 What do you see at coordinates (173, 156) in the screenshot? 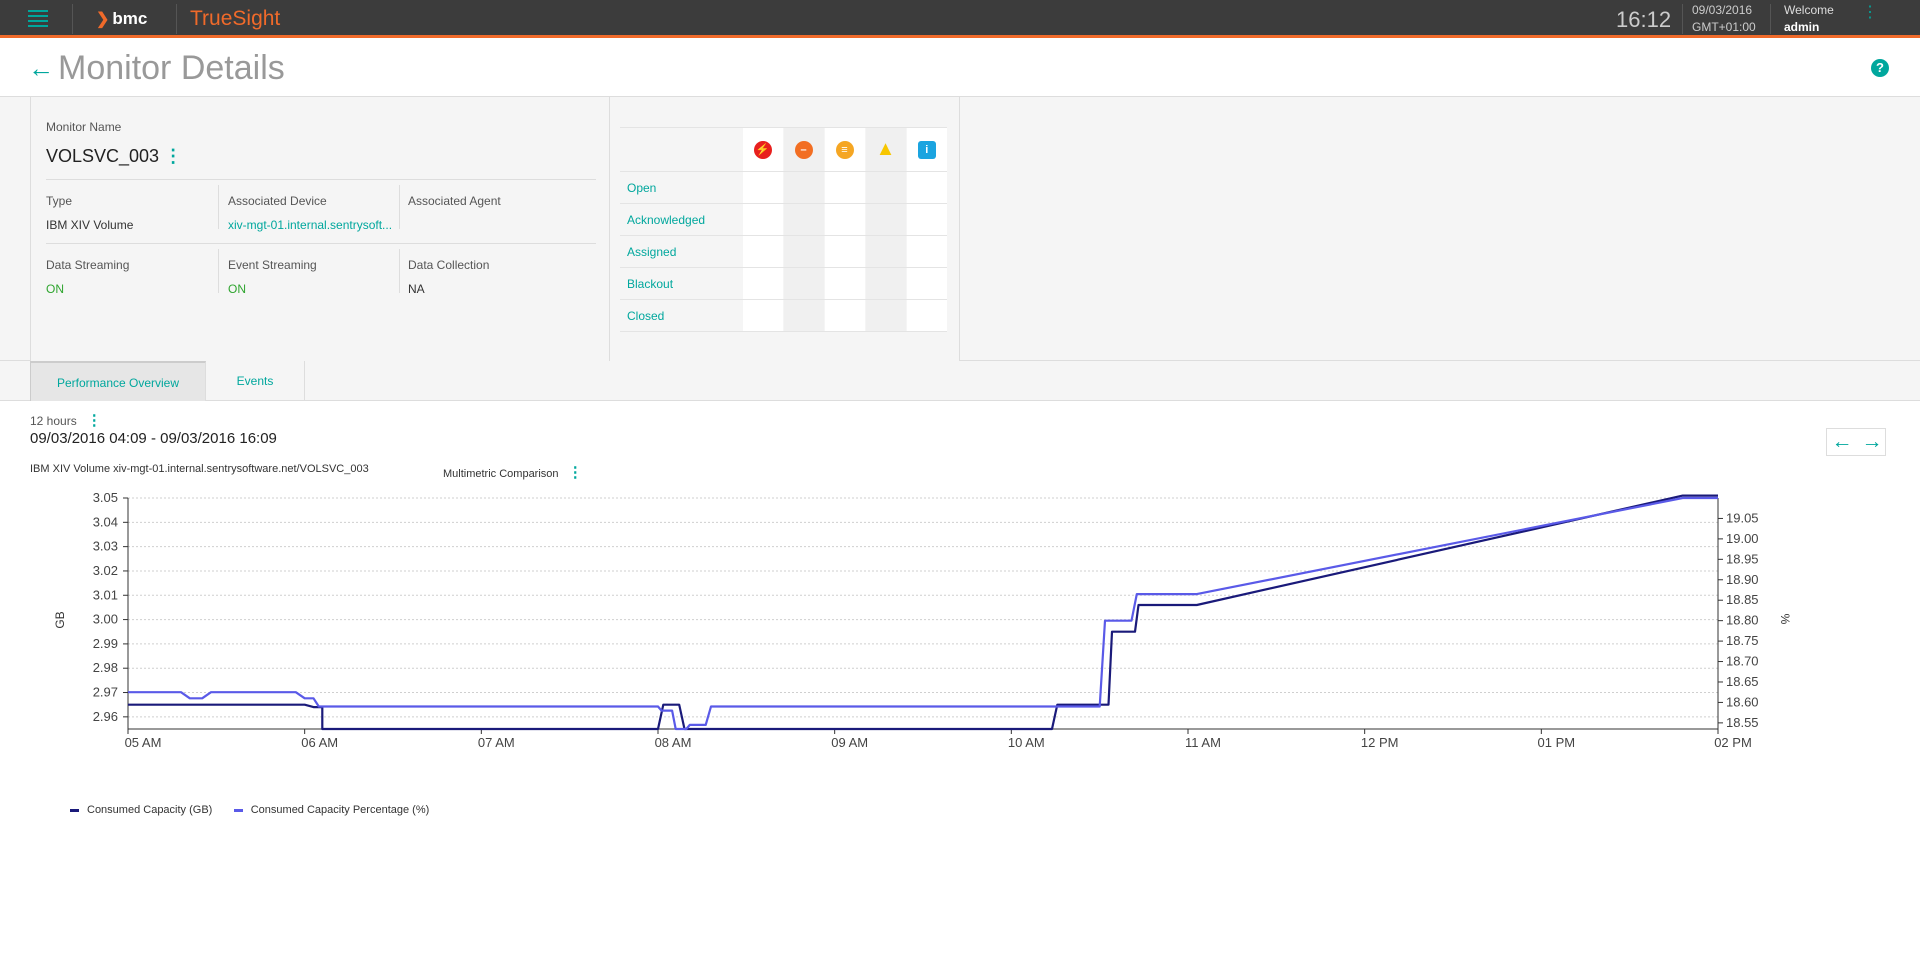
I see `monitor-actions-kebab-icon: ⋮` at bounding box center [173, 156].